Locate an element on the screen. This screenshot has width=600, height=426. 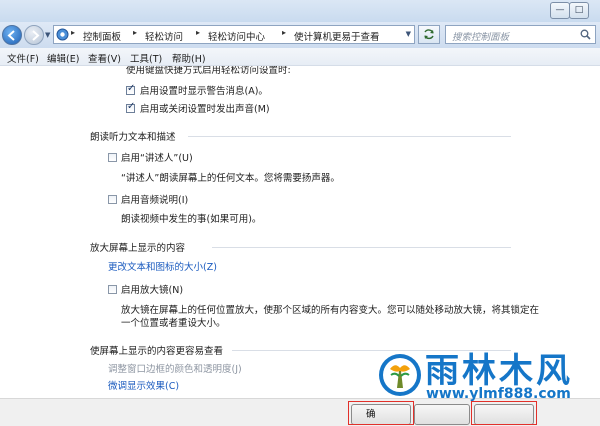
arrow-right-icon is located at coordinates (36, 35).